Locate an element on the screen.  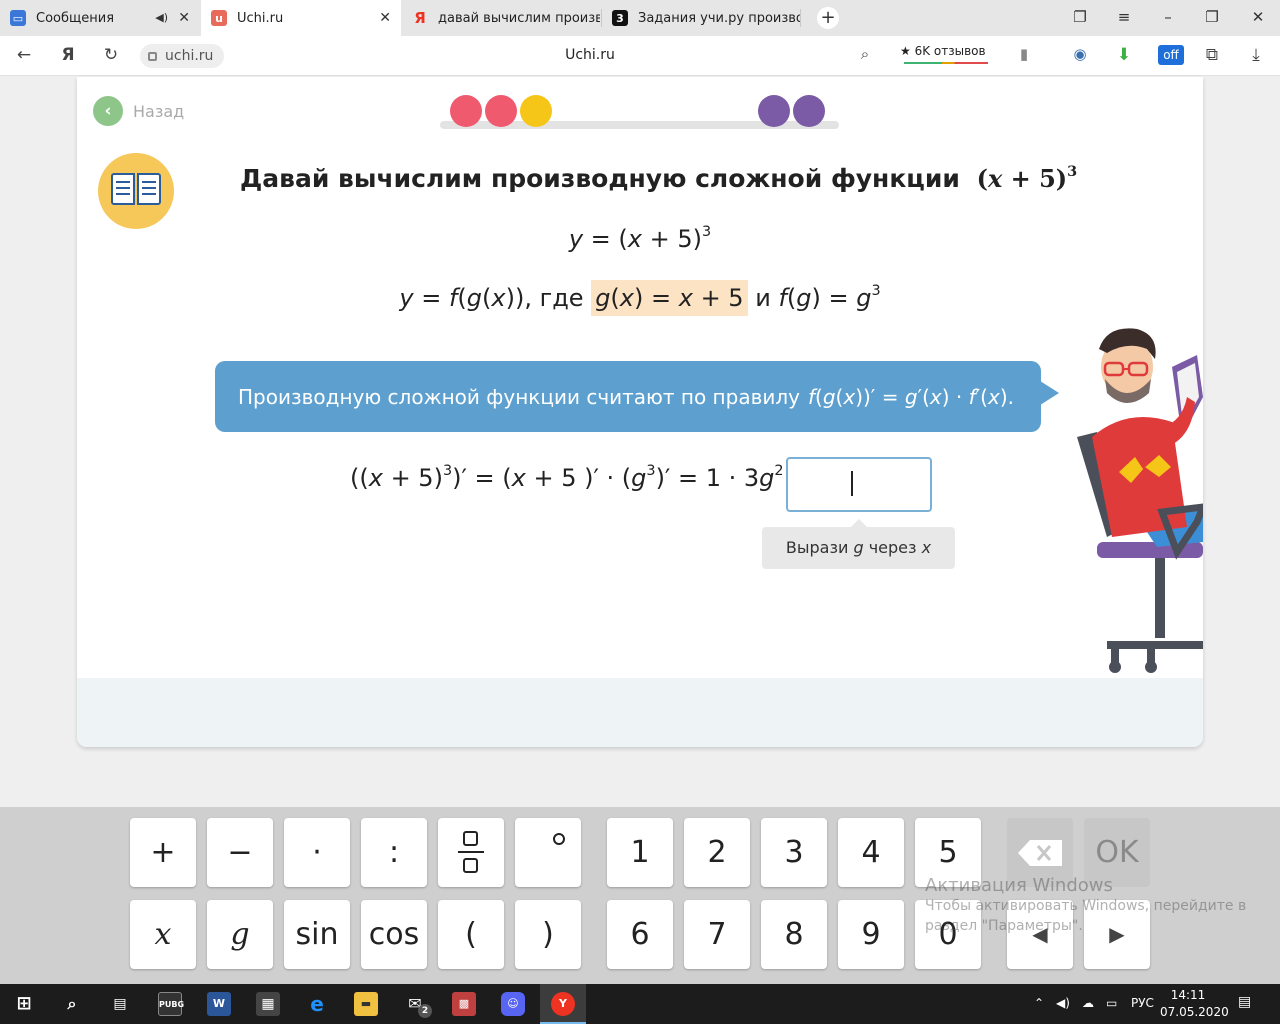
clock-date: 07.05.2020 is located at coordinates (1194, 1012).